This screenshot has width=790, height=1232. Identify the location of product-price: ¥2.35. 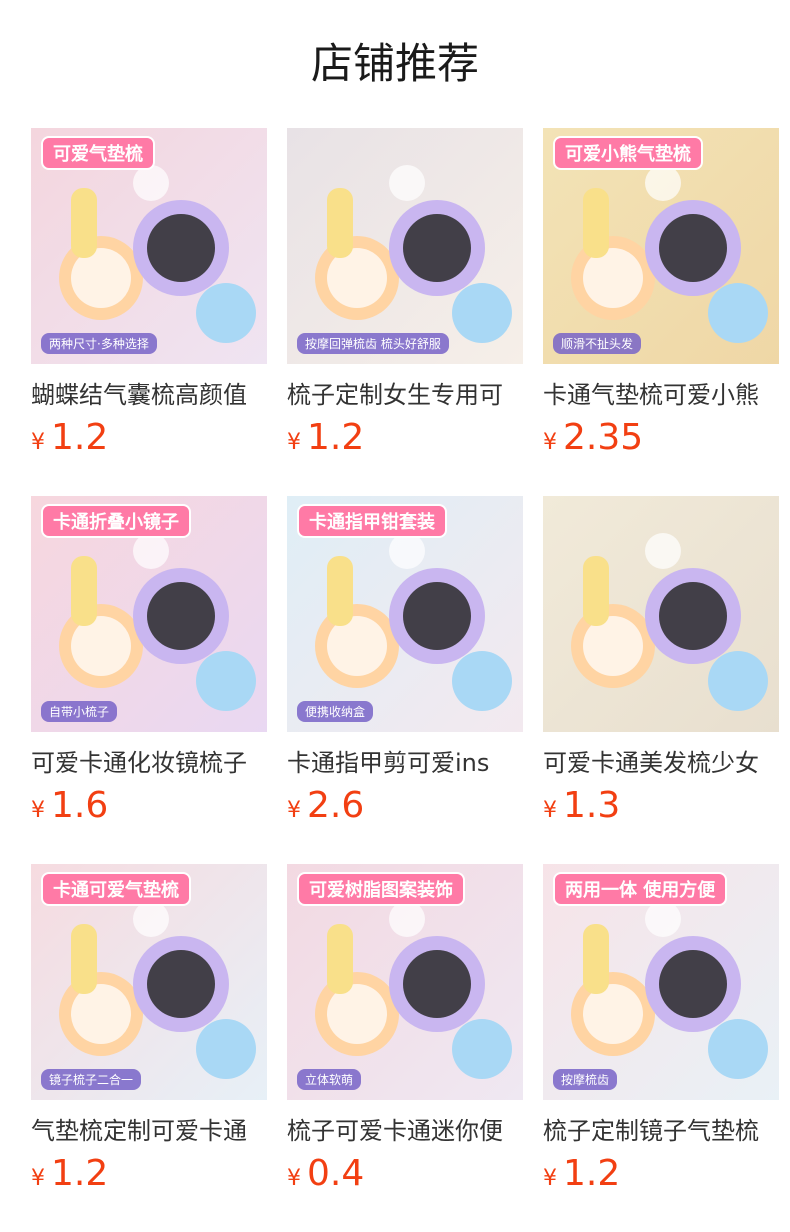
(593, 441).